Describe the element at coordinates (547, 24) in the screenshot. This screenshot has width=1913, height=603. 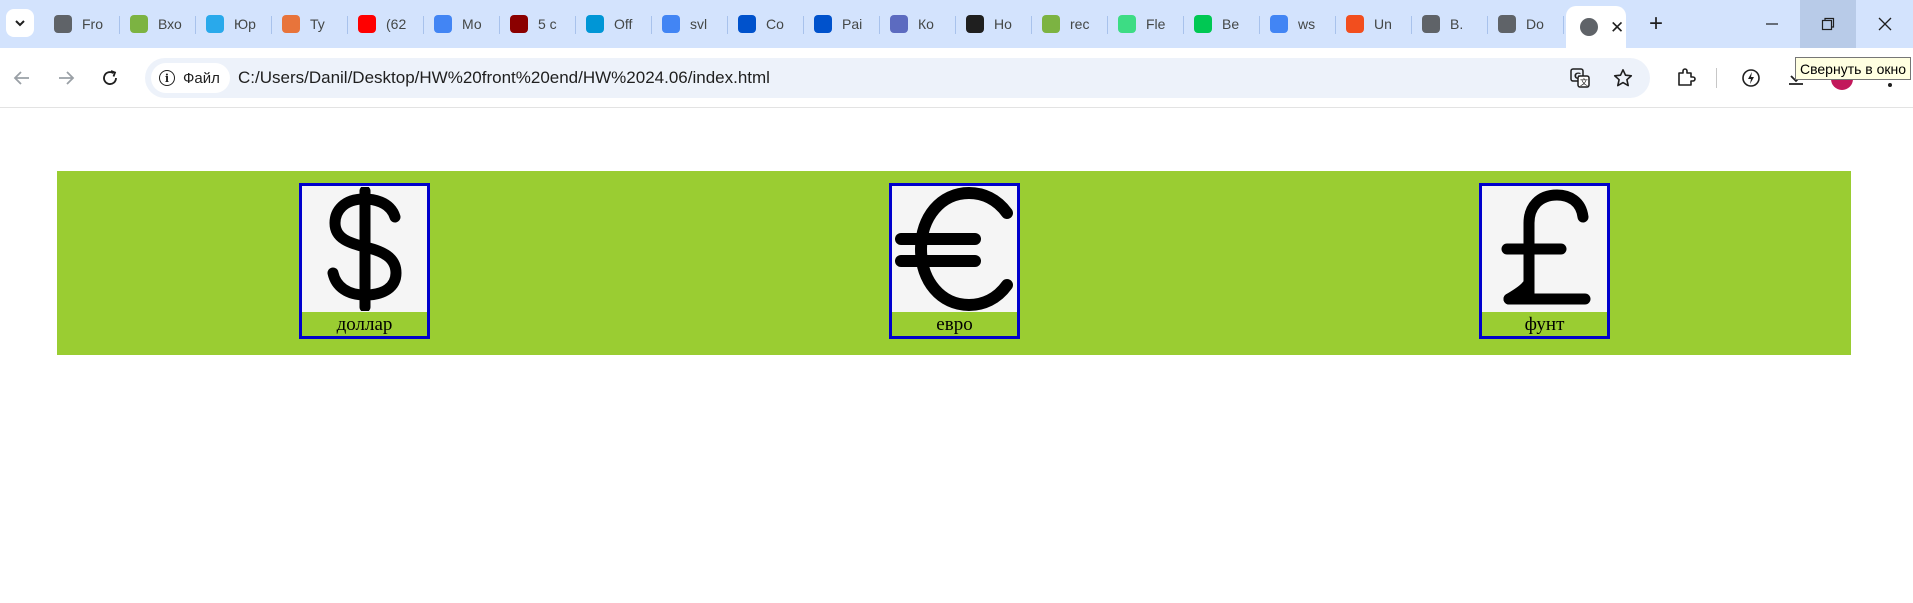
I see `tab-title: 5 с` at that location.